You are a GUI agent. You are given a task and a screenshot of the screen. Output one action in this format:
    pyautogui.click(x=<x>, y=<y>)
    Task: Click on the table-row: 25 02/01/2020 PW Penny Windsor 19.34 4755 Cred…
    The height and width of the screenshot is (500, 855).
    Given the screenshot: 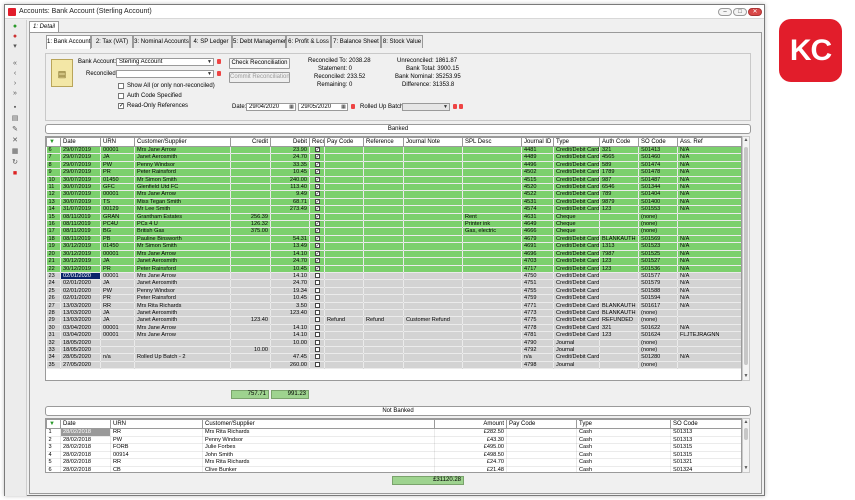 What is the action you would take?
    pyautogui.click(x=393, y=291)
    